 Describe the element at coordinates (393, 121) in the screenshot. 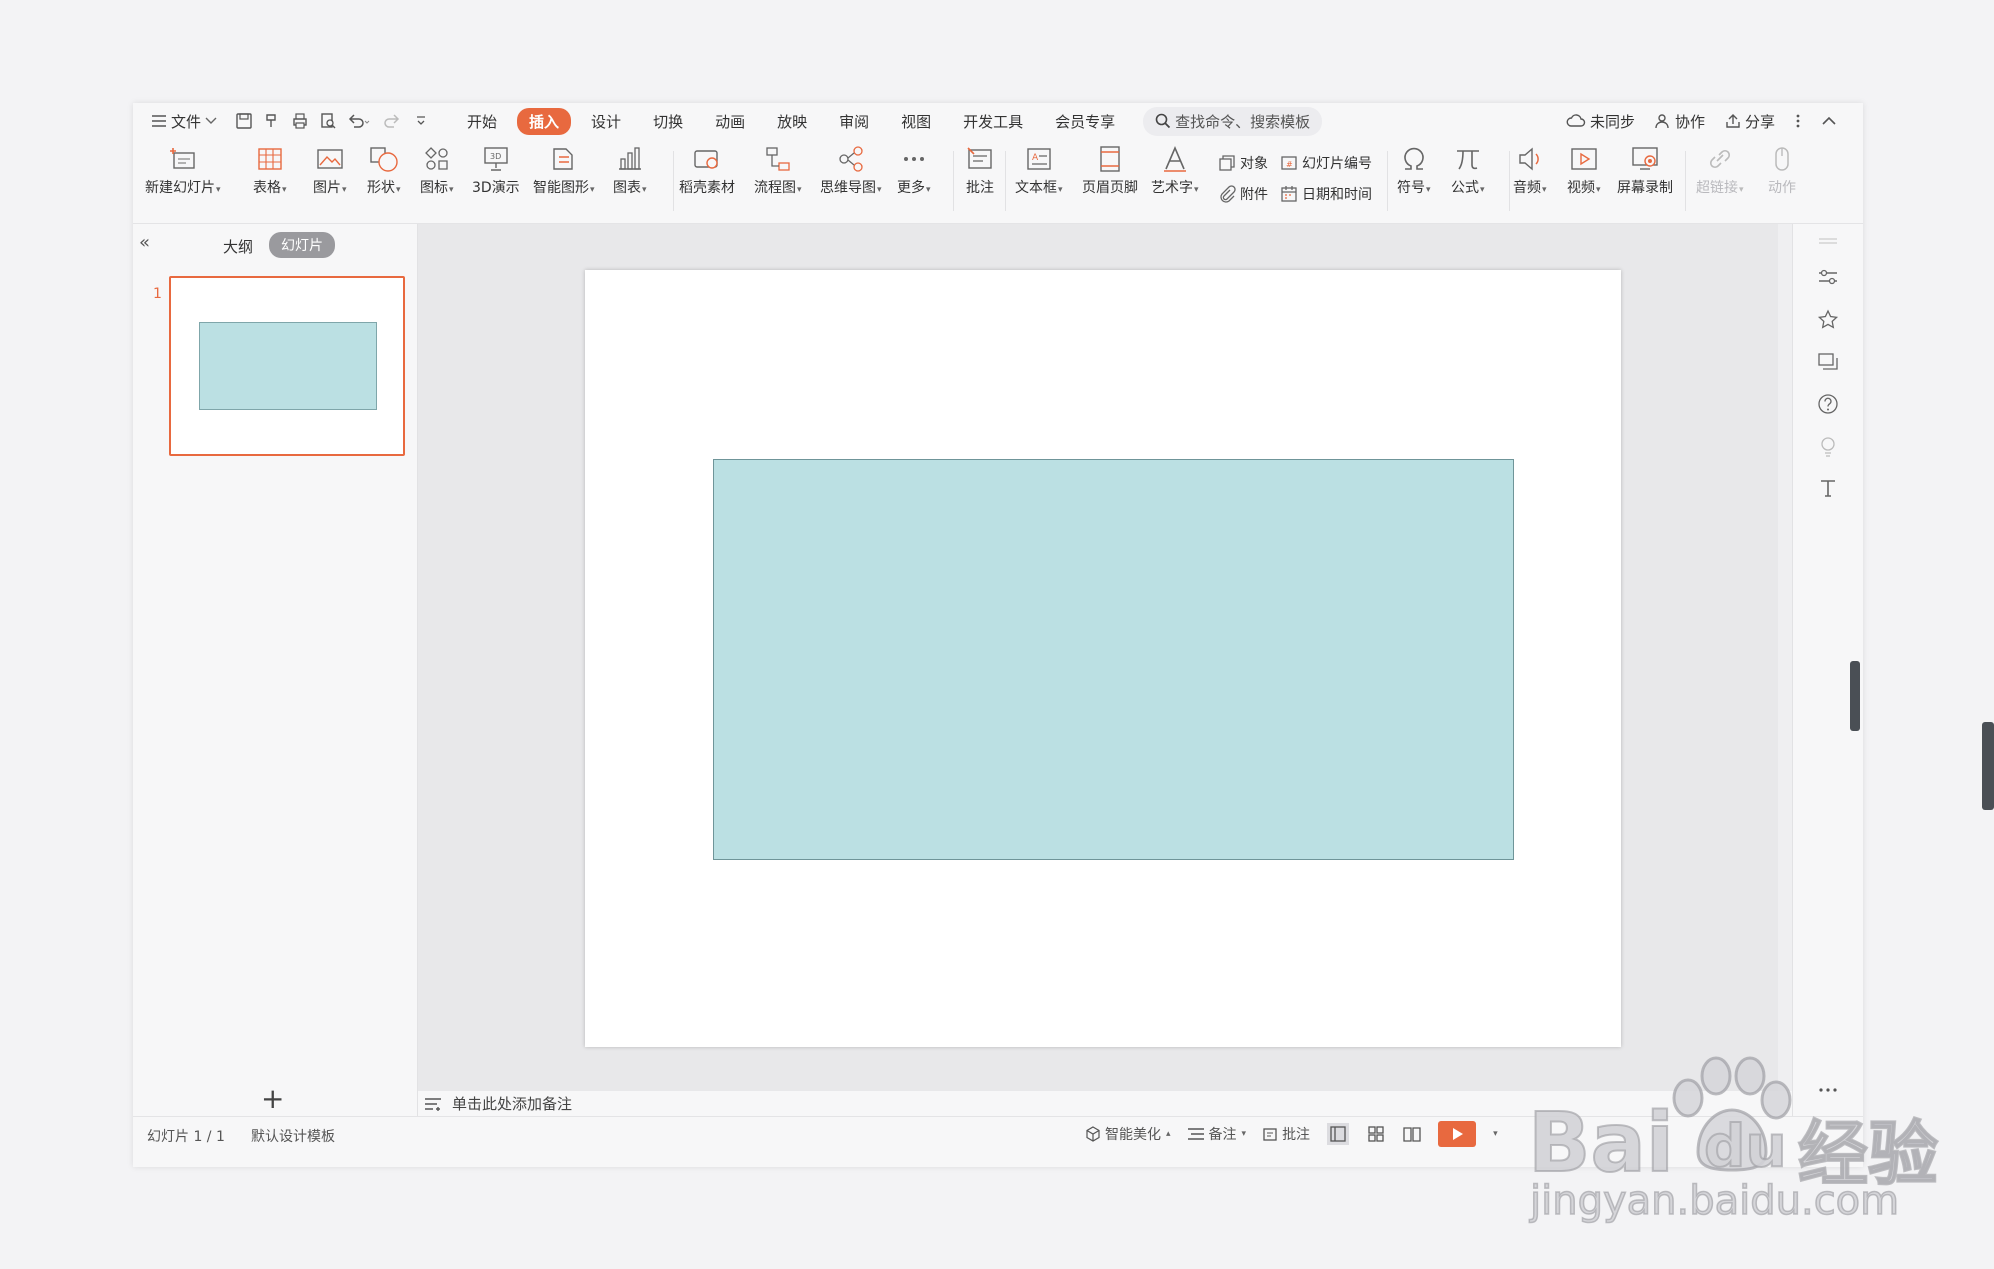

I see `redo-icon` at that location.